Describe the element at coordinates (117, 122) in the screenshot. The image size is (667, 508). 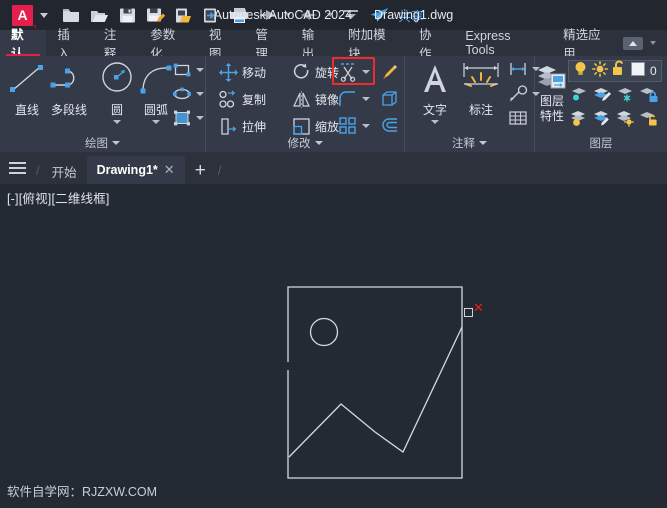
I see `draw-circle-dropdown-icon` at that location.